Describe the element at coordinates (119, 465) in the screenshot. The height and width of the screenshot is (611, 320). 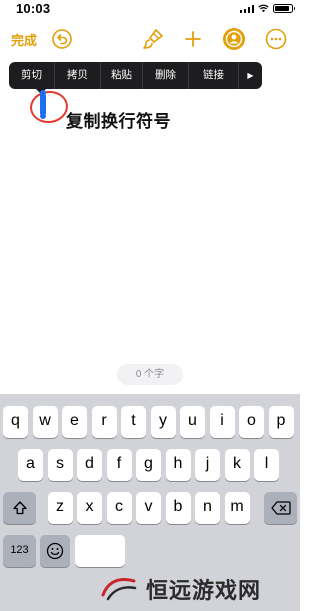
I see `key-f: f` at that location.